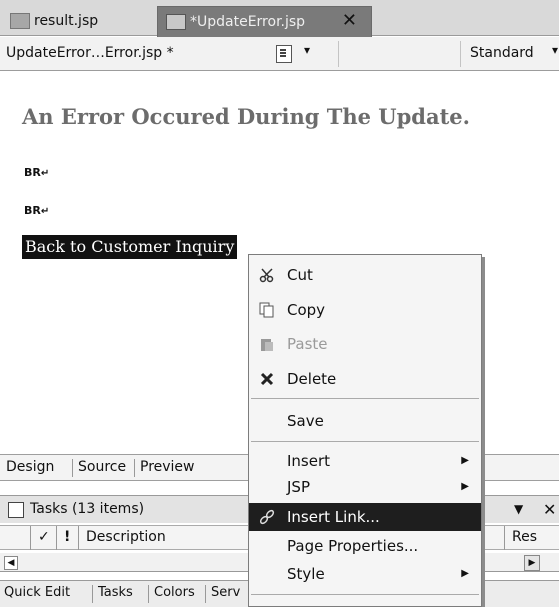 The width and height of the screenshot is (559, 607). What do you see at coordinates (67, 537) in the screenshot?
I see `column-priority: !` at bounding box center [67, 537].